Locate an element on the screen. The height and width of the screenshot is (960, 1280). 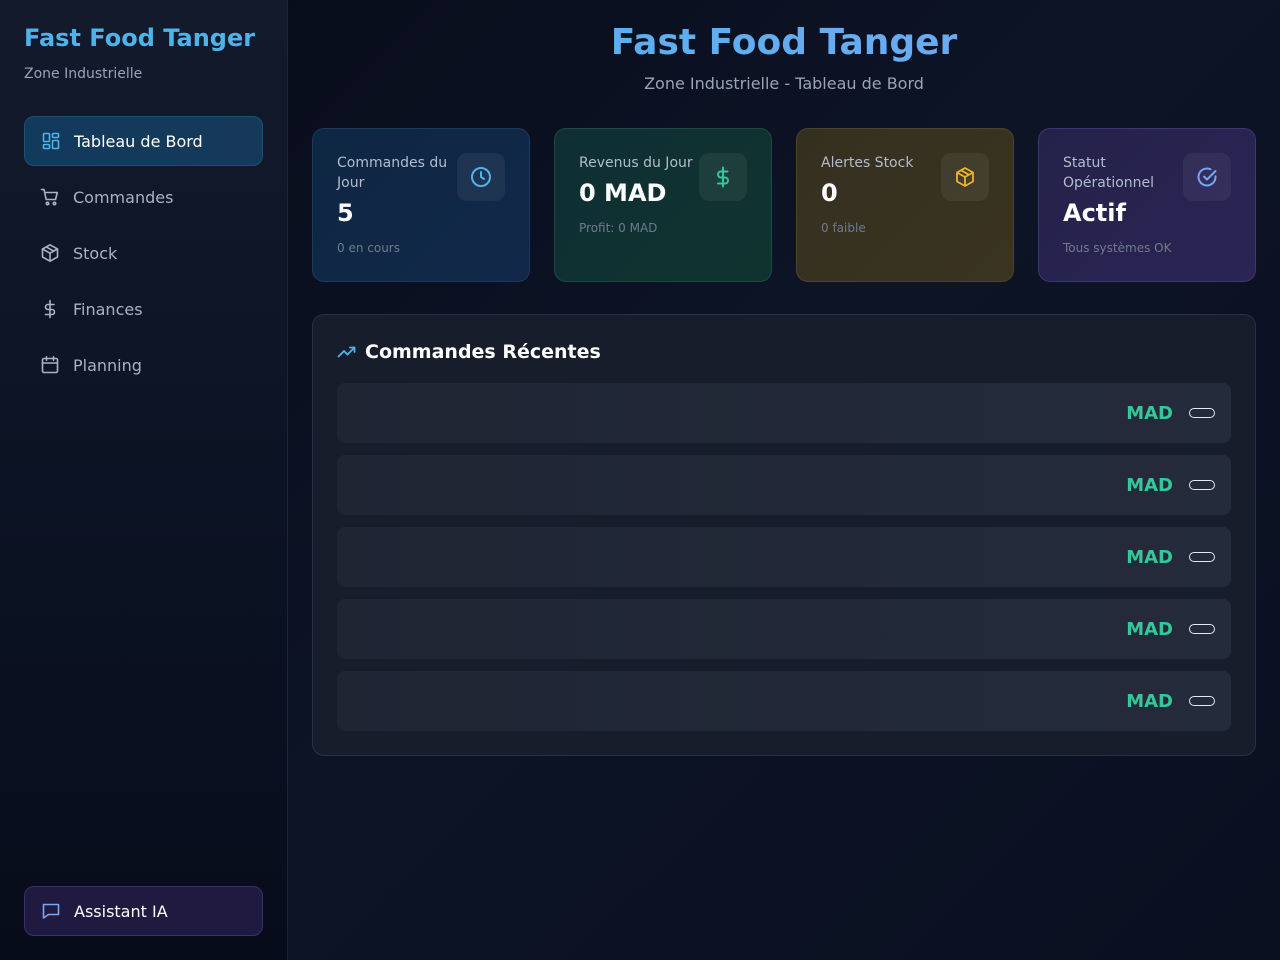
trending-up-icon is located at coordinates (347, 352).